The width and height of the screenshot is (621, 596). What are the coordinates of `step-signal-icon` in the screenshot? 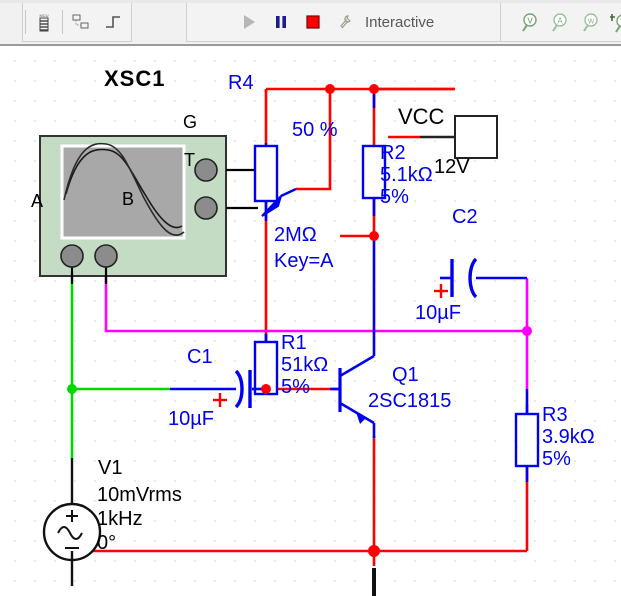 It's located at (113, 22).